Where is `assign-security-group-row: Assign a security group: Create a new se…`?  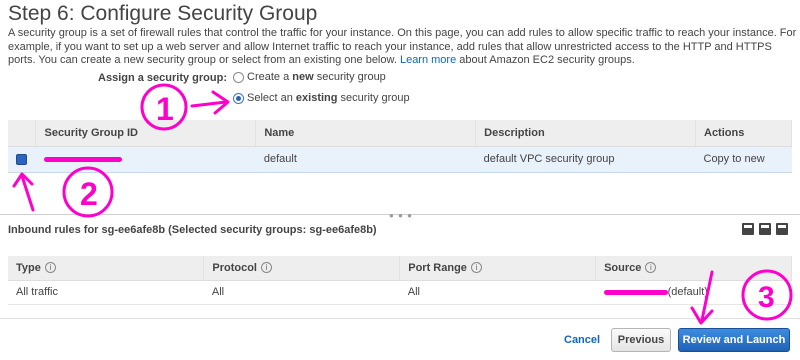 assign-security-group-row: Assign a security group: Create a new se… is located at coordinates (400, 87).